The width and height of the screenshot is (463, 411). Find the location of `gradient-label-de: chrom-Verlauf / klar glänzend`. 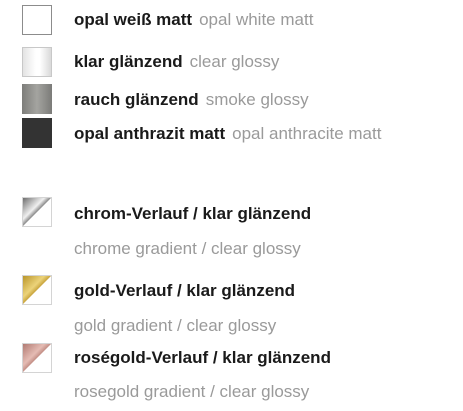

gradient-label-de: chrom-Verlauf / klar glänzend is located at coordinates (192, 214).